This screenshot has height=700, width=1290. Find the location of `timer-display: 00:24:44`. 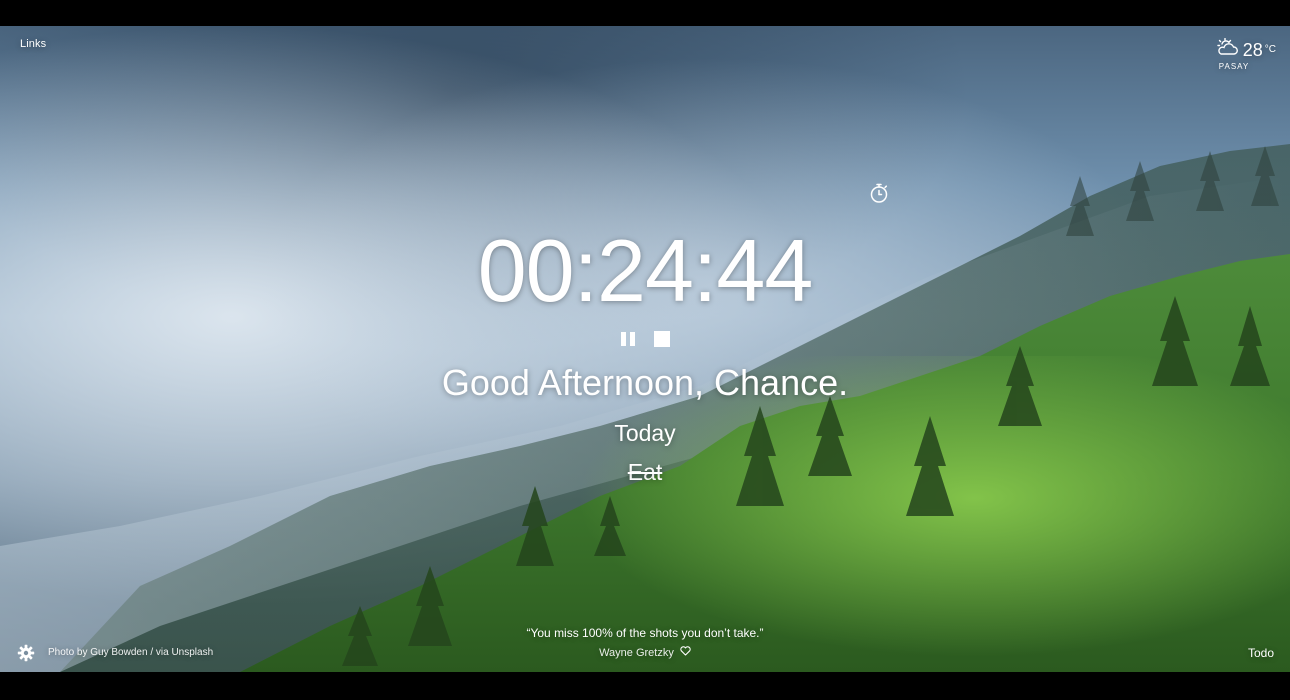

timer-display: 00:24:44 is located at coordinates (645, 270).